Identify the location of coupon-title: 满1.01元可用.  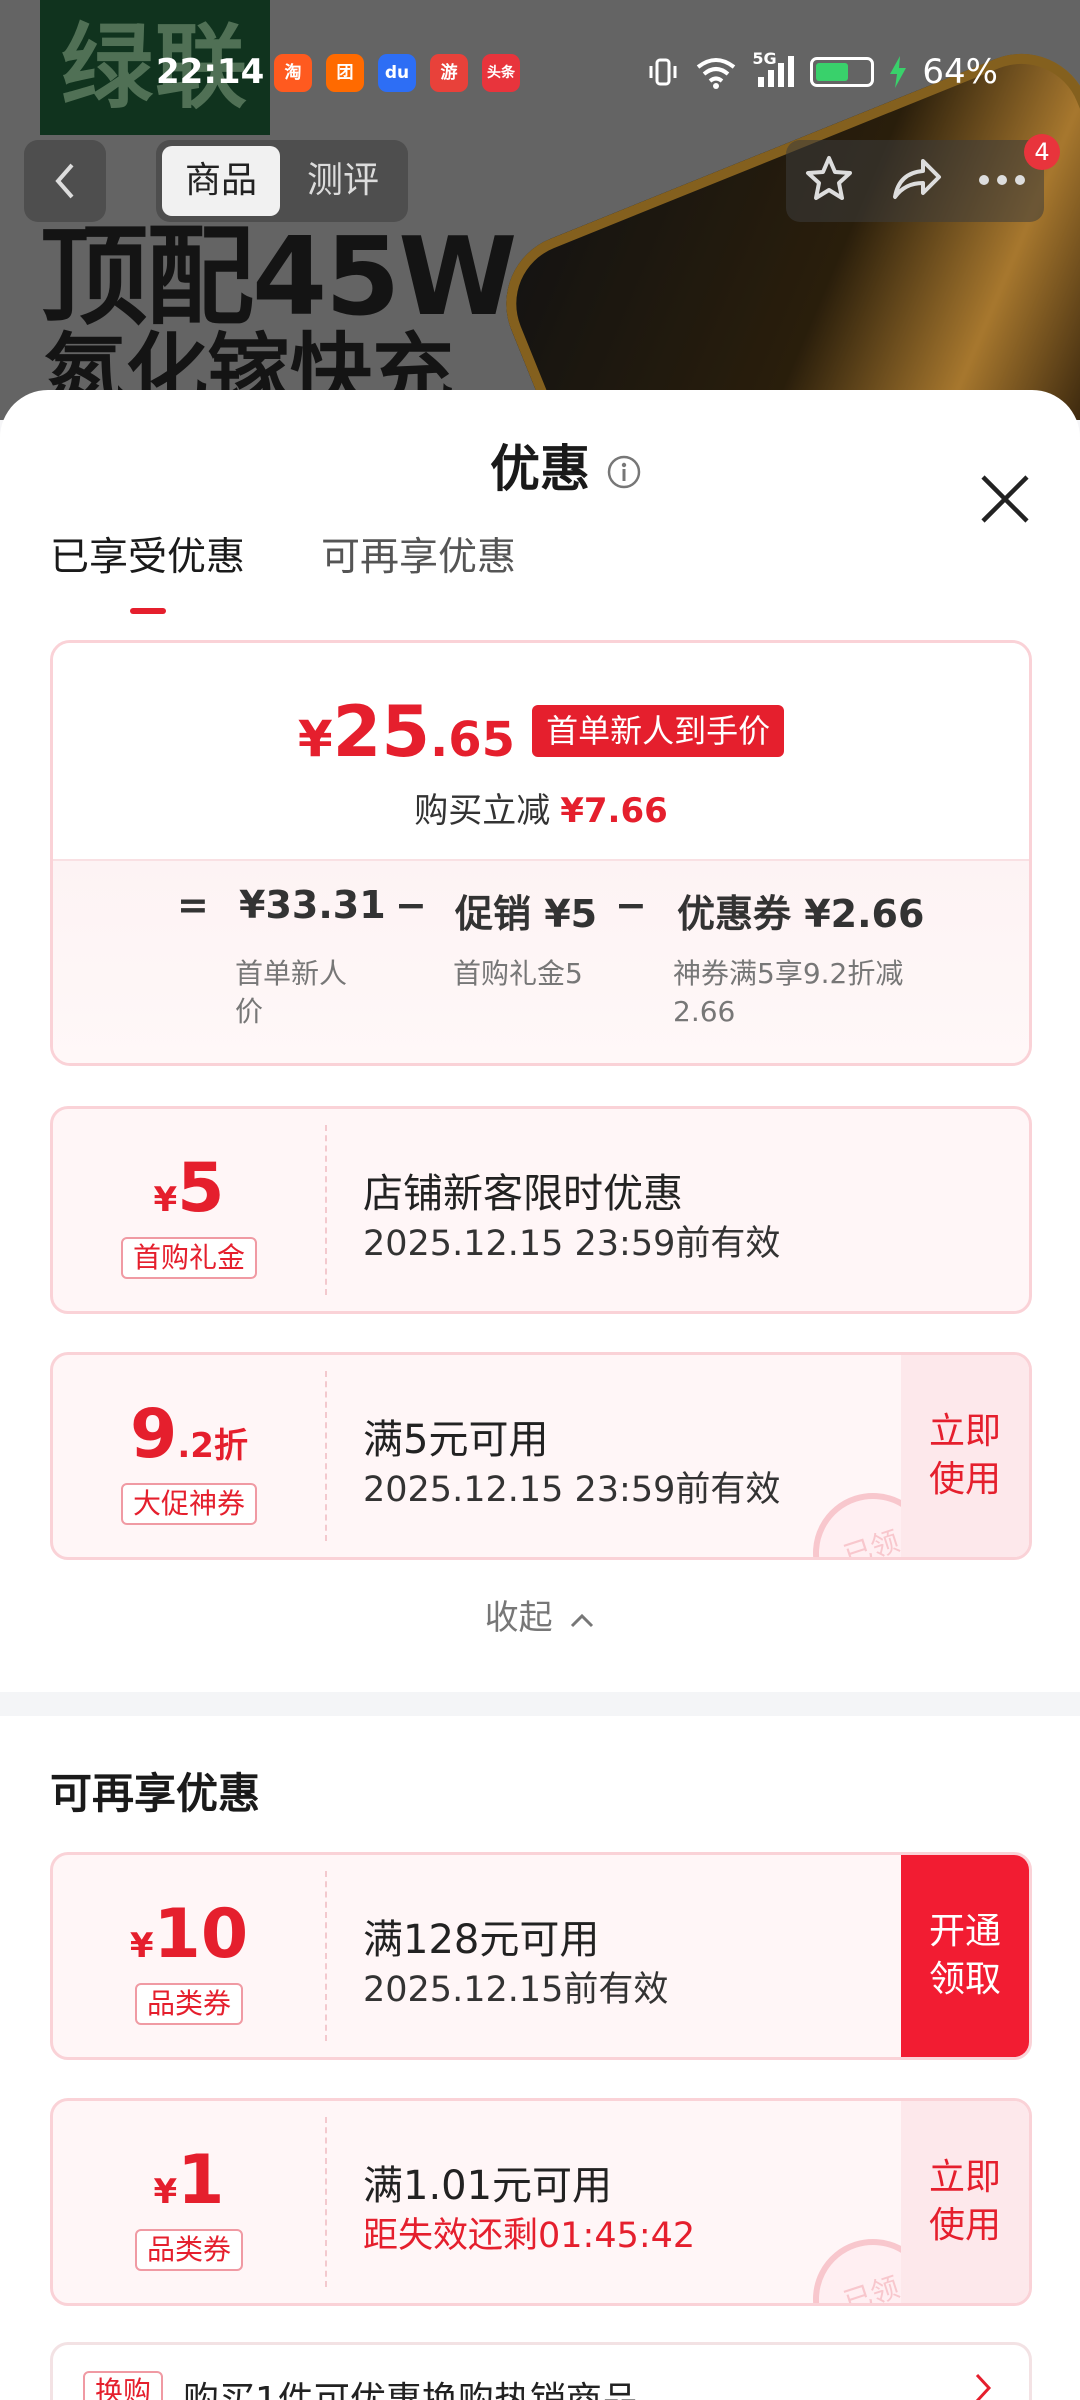
(488, 2186).